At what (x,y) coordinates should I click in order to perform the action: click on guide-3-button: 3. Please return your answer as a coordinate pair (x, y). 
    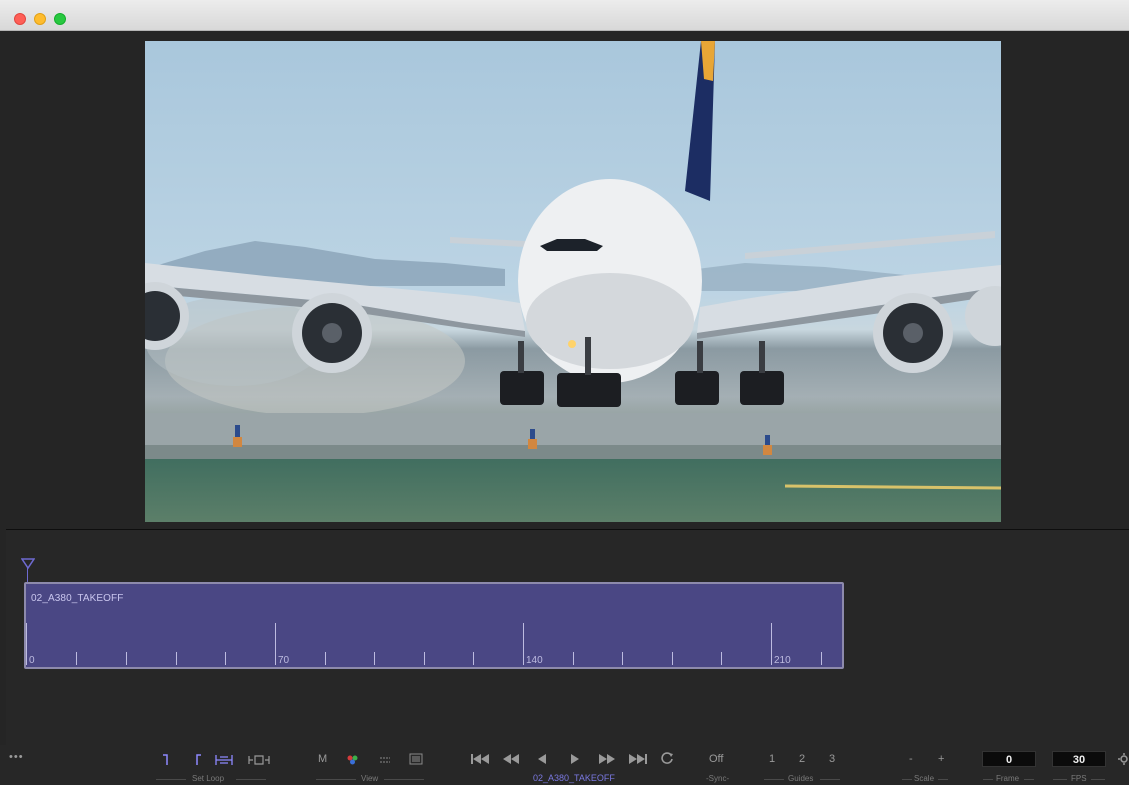
    Looking at the image, I should click on (832, 759).